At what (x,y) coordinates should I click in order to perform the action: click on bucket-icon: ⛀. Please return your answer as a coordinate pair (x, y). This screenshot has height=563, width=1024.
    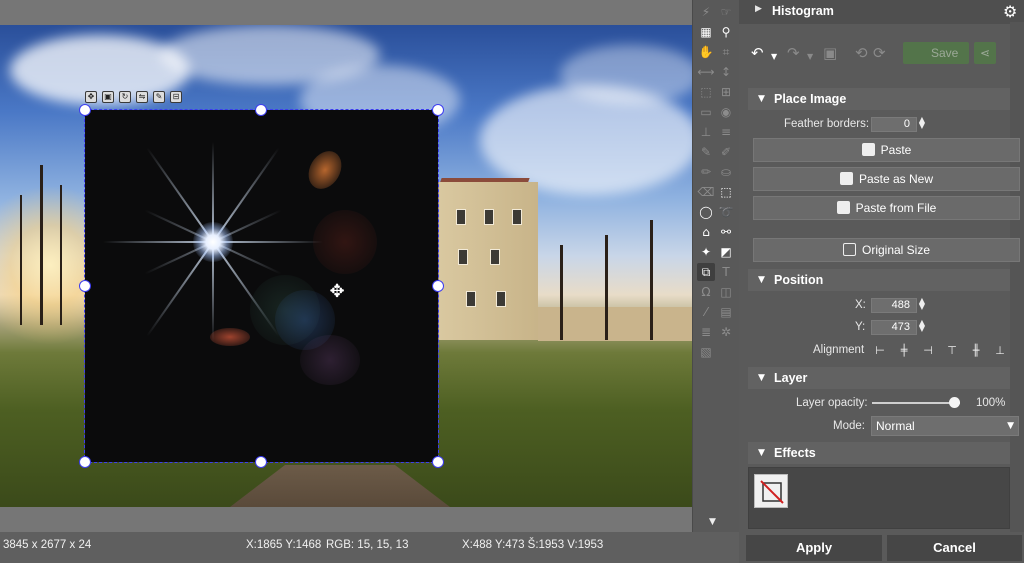
    Looking at the image, I should click on (726, 172).